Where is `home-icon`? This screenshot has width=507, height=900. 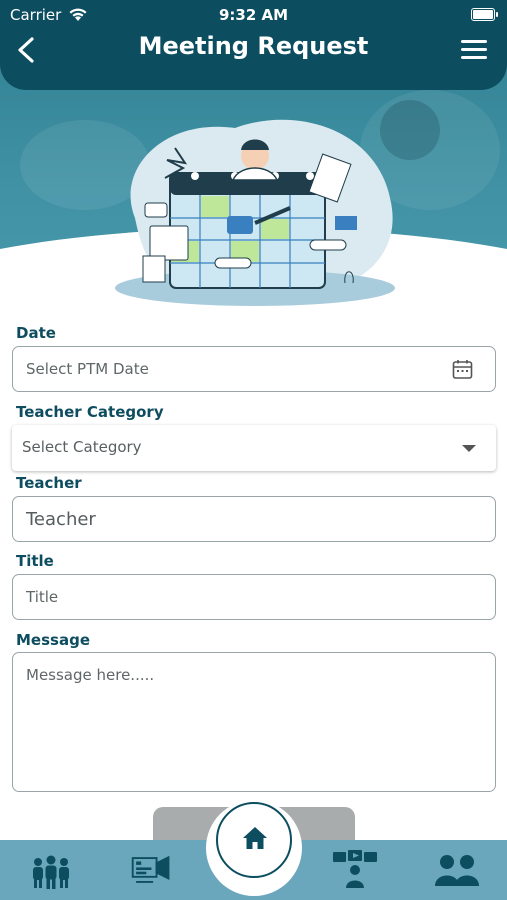
home-icon is located at coordinates (255, 838).